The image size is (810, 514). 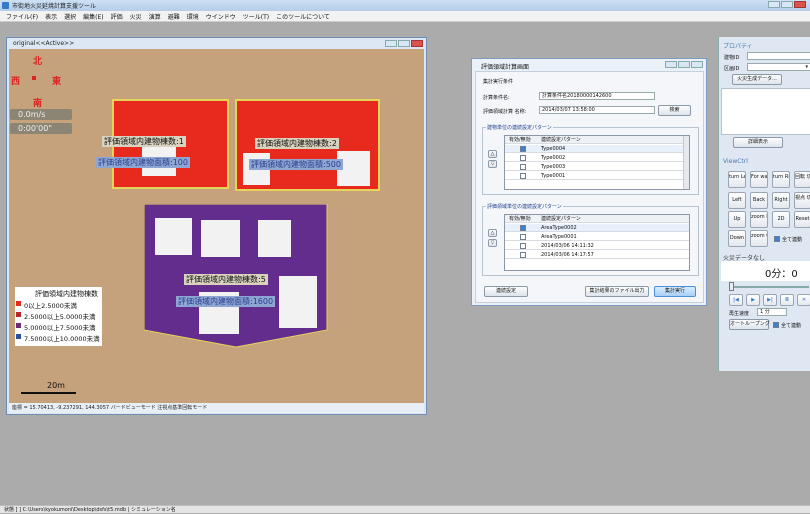 What do you see at coordinates (791, 326) in the screenshot?
I see `link-all-label-2: 全て連動` at bounding box center [791, 326].